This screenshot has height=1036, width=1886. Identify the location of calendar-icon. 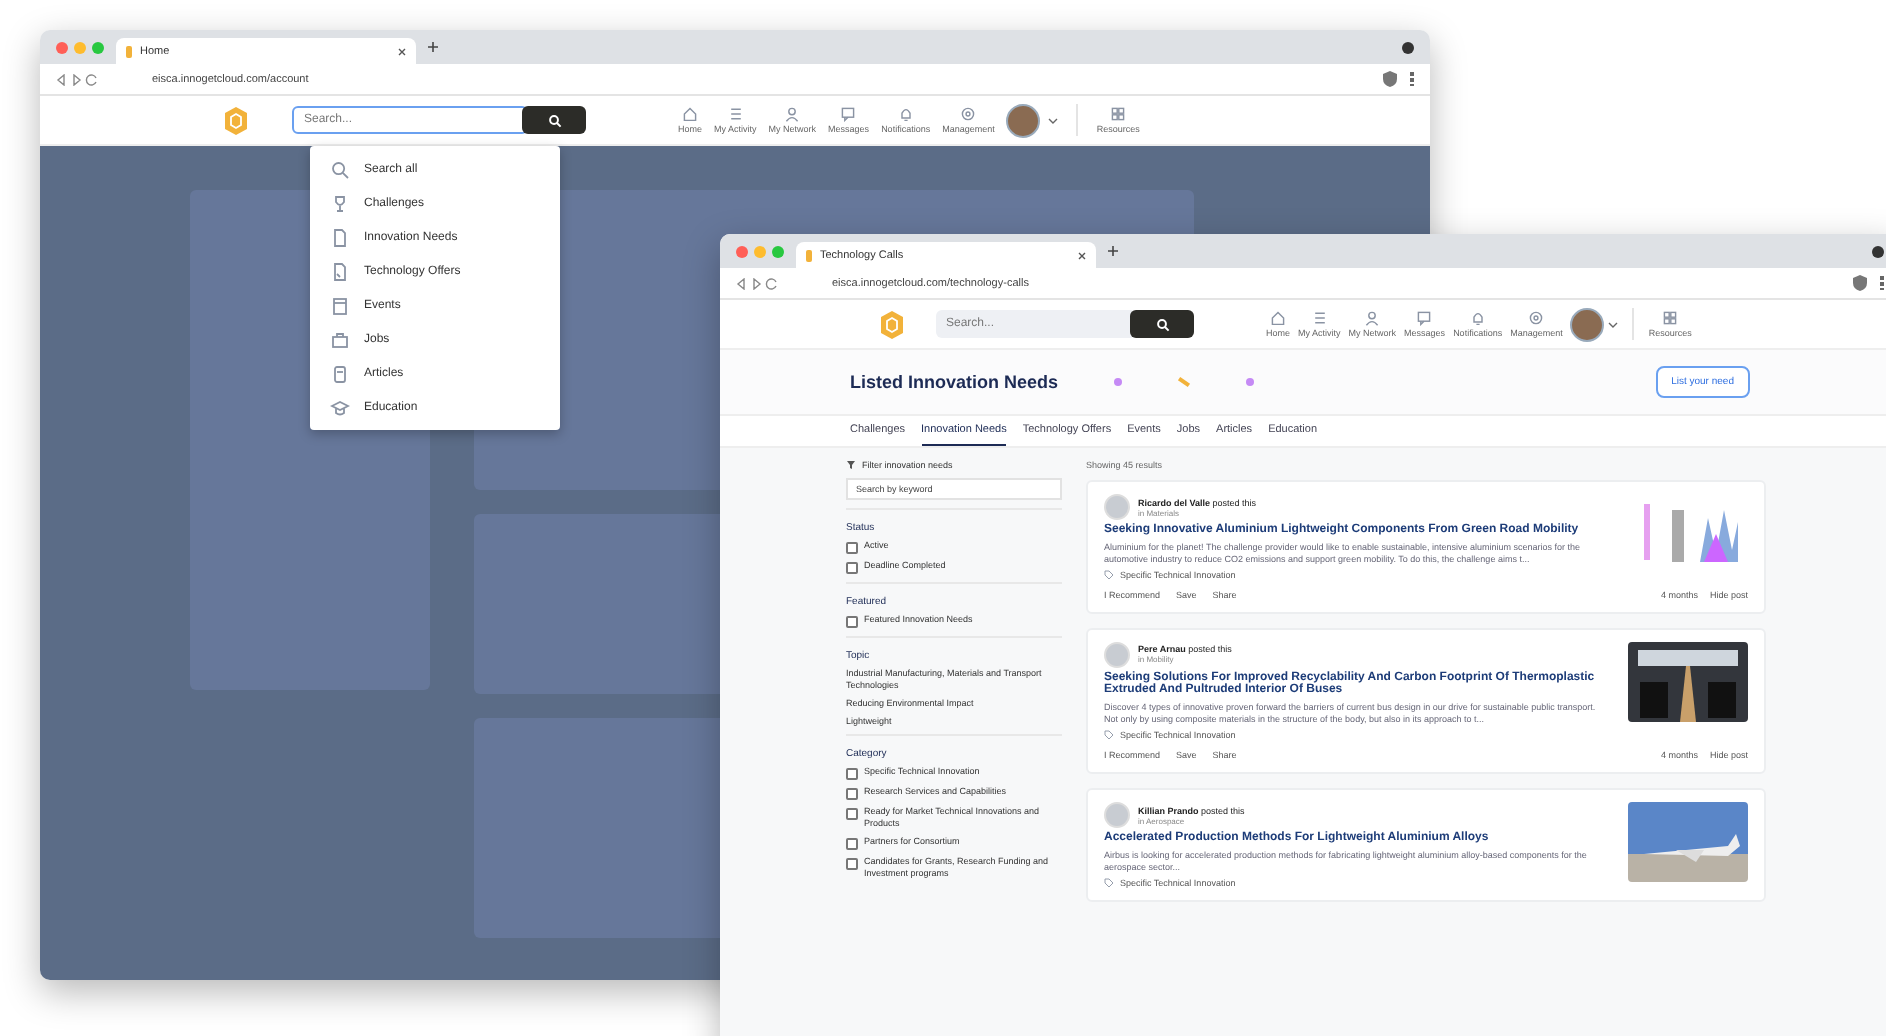
(340, 305).